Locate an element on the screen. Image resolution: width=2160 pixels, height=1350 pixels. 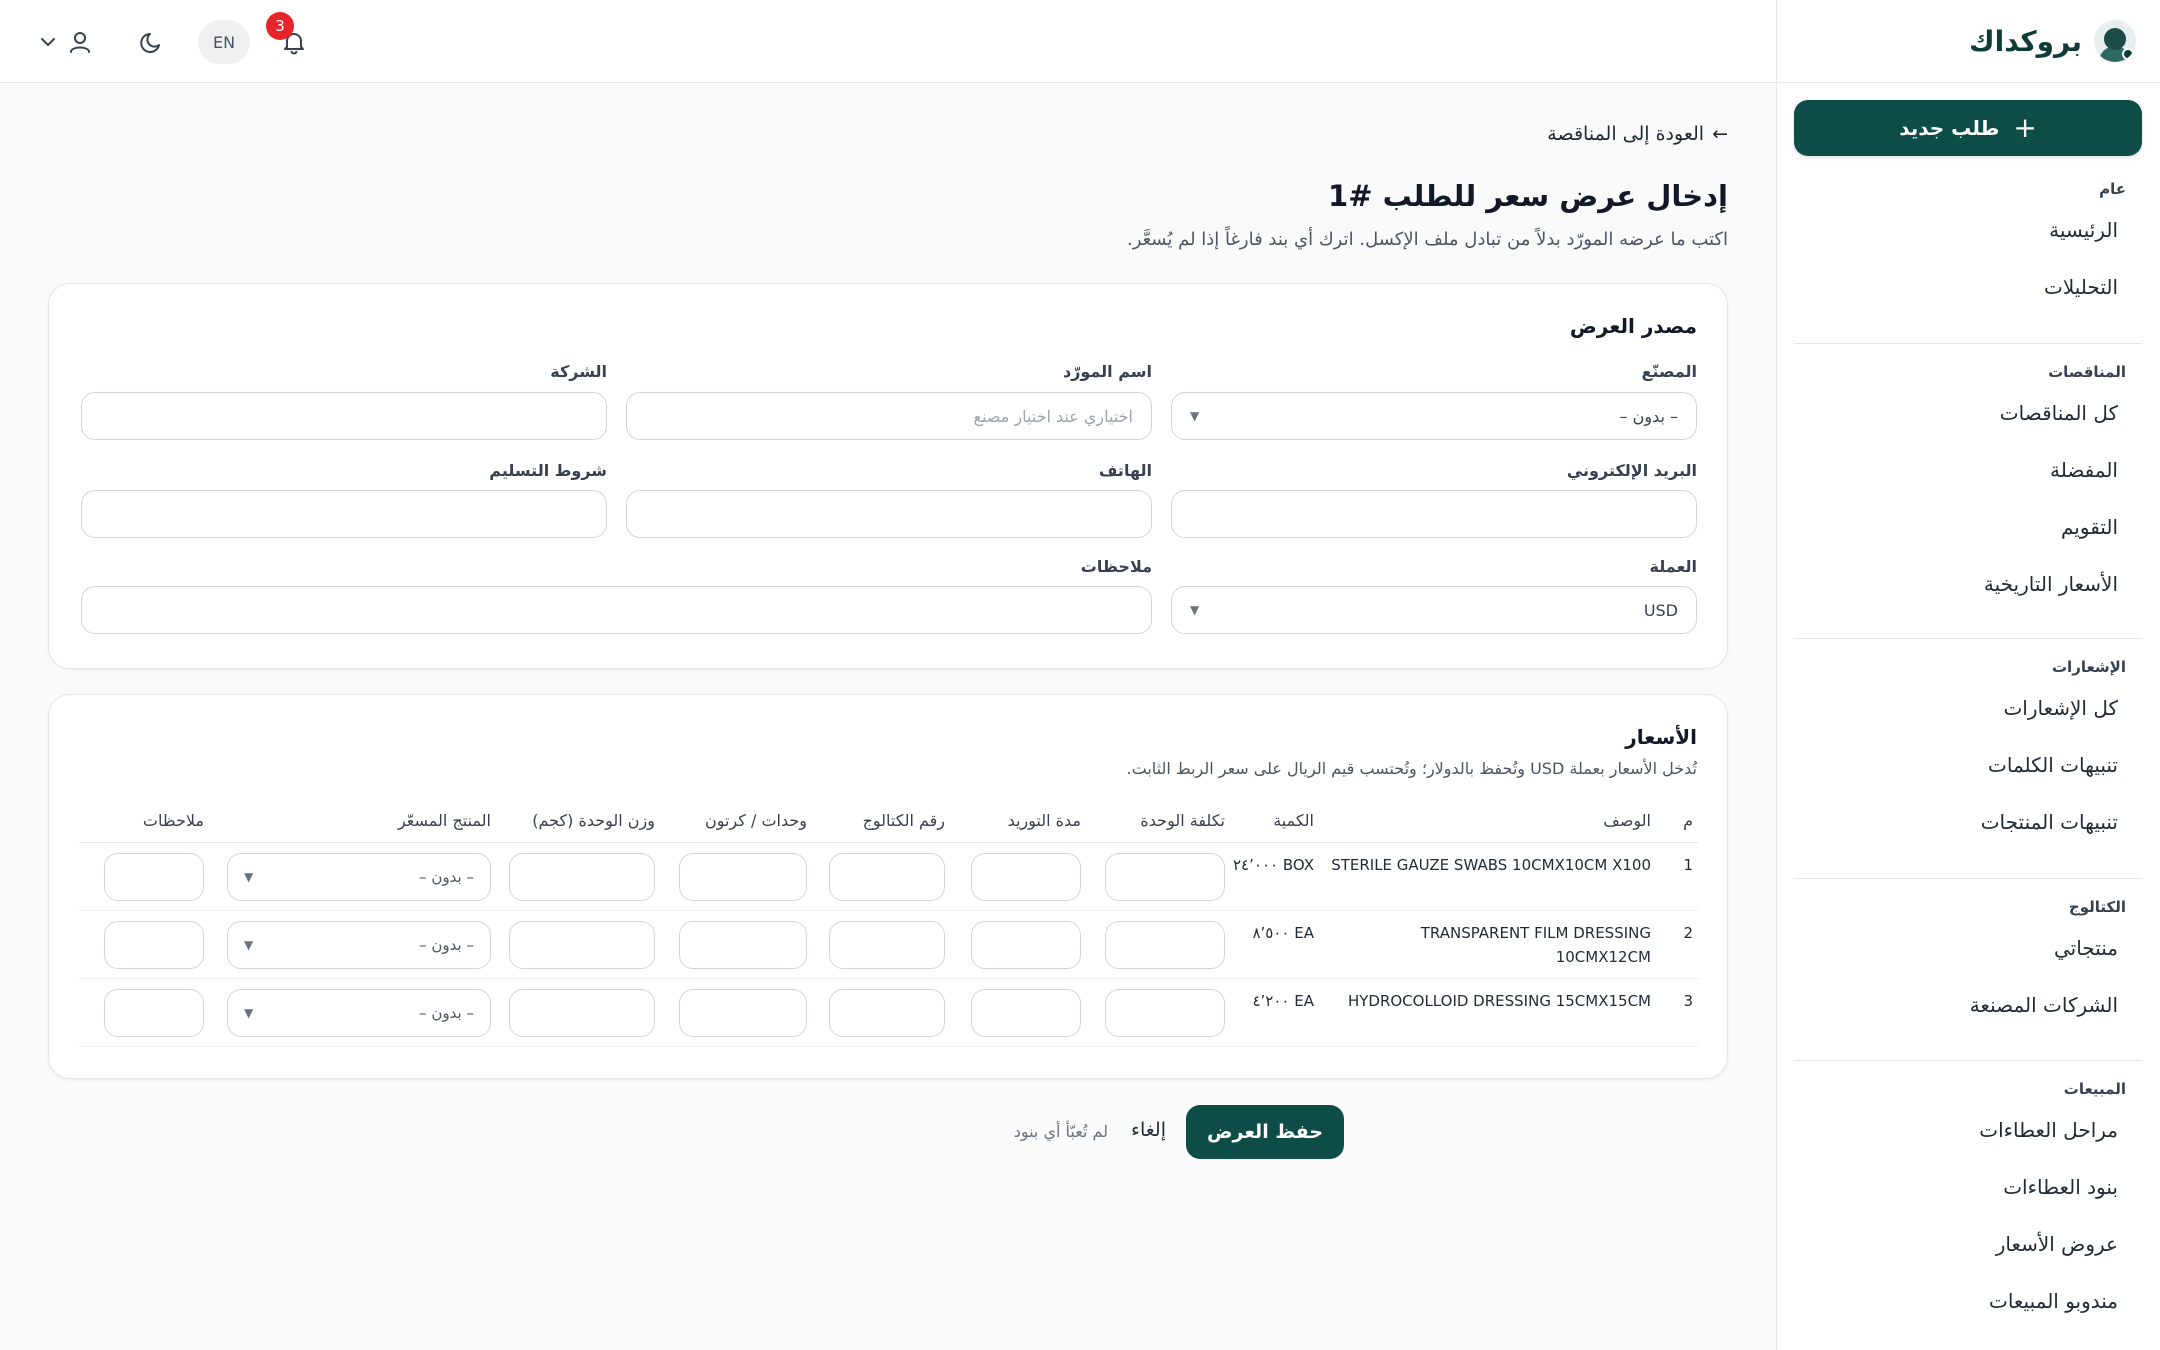
row-number: 2 is located at coordinates (1688, 933).